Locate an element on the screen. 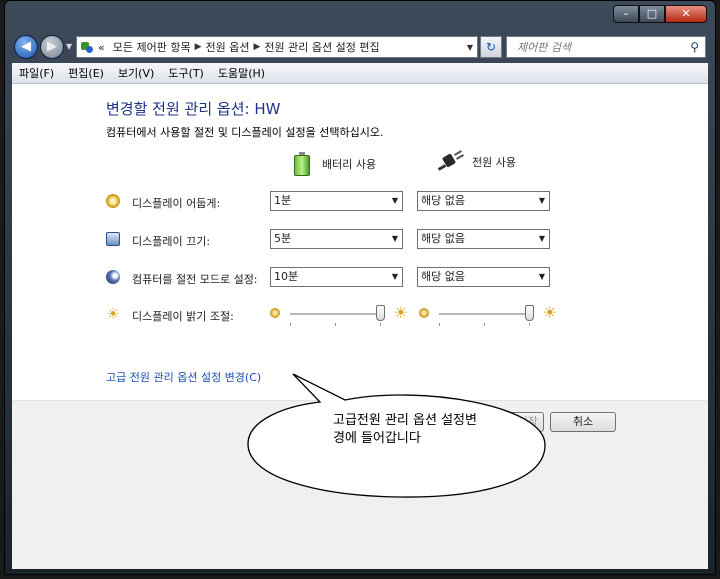  setting-label: 디스플레이 어둡게: is located at coordinates (176, 203).